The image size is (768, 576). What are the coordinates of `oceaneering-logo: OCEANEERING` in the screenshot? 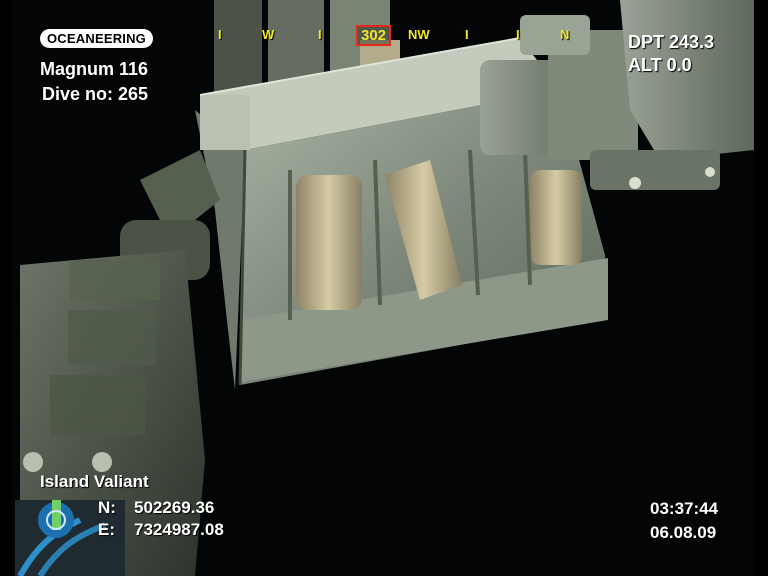 It's located at (96, 38).